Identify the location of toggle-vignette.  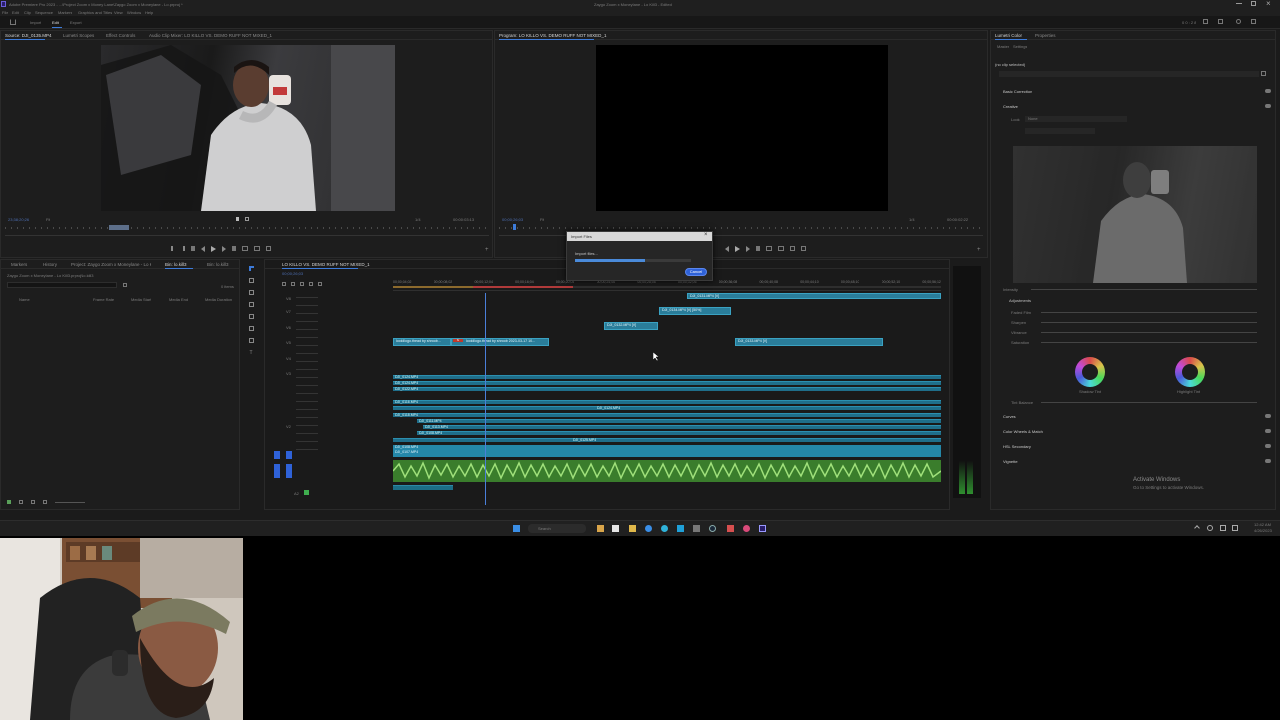
(1268, 461).